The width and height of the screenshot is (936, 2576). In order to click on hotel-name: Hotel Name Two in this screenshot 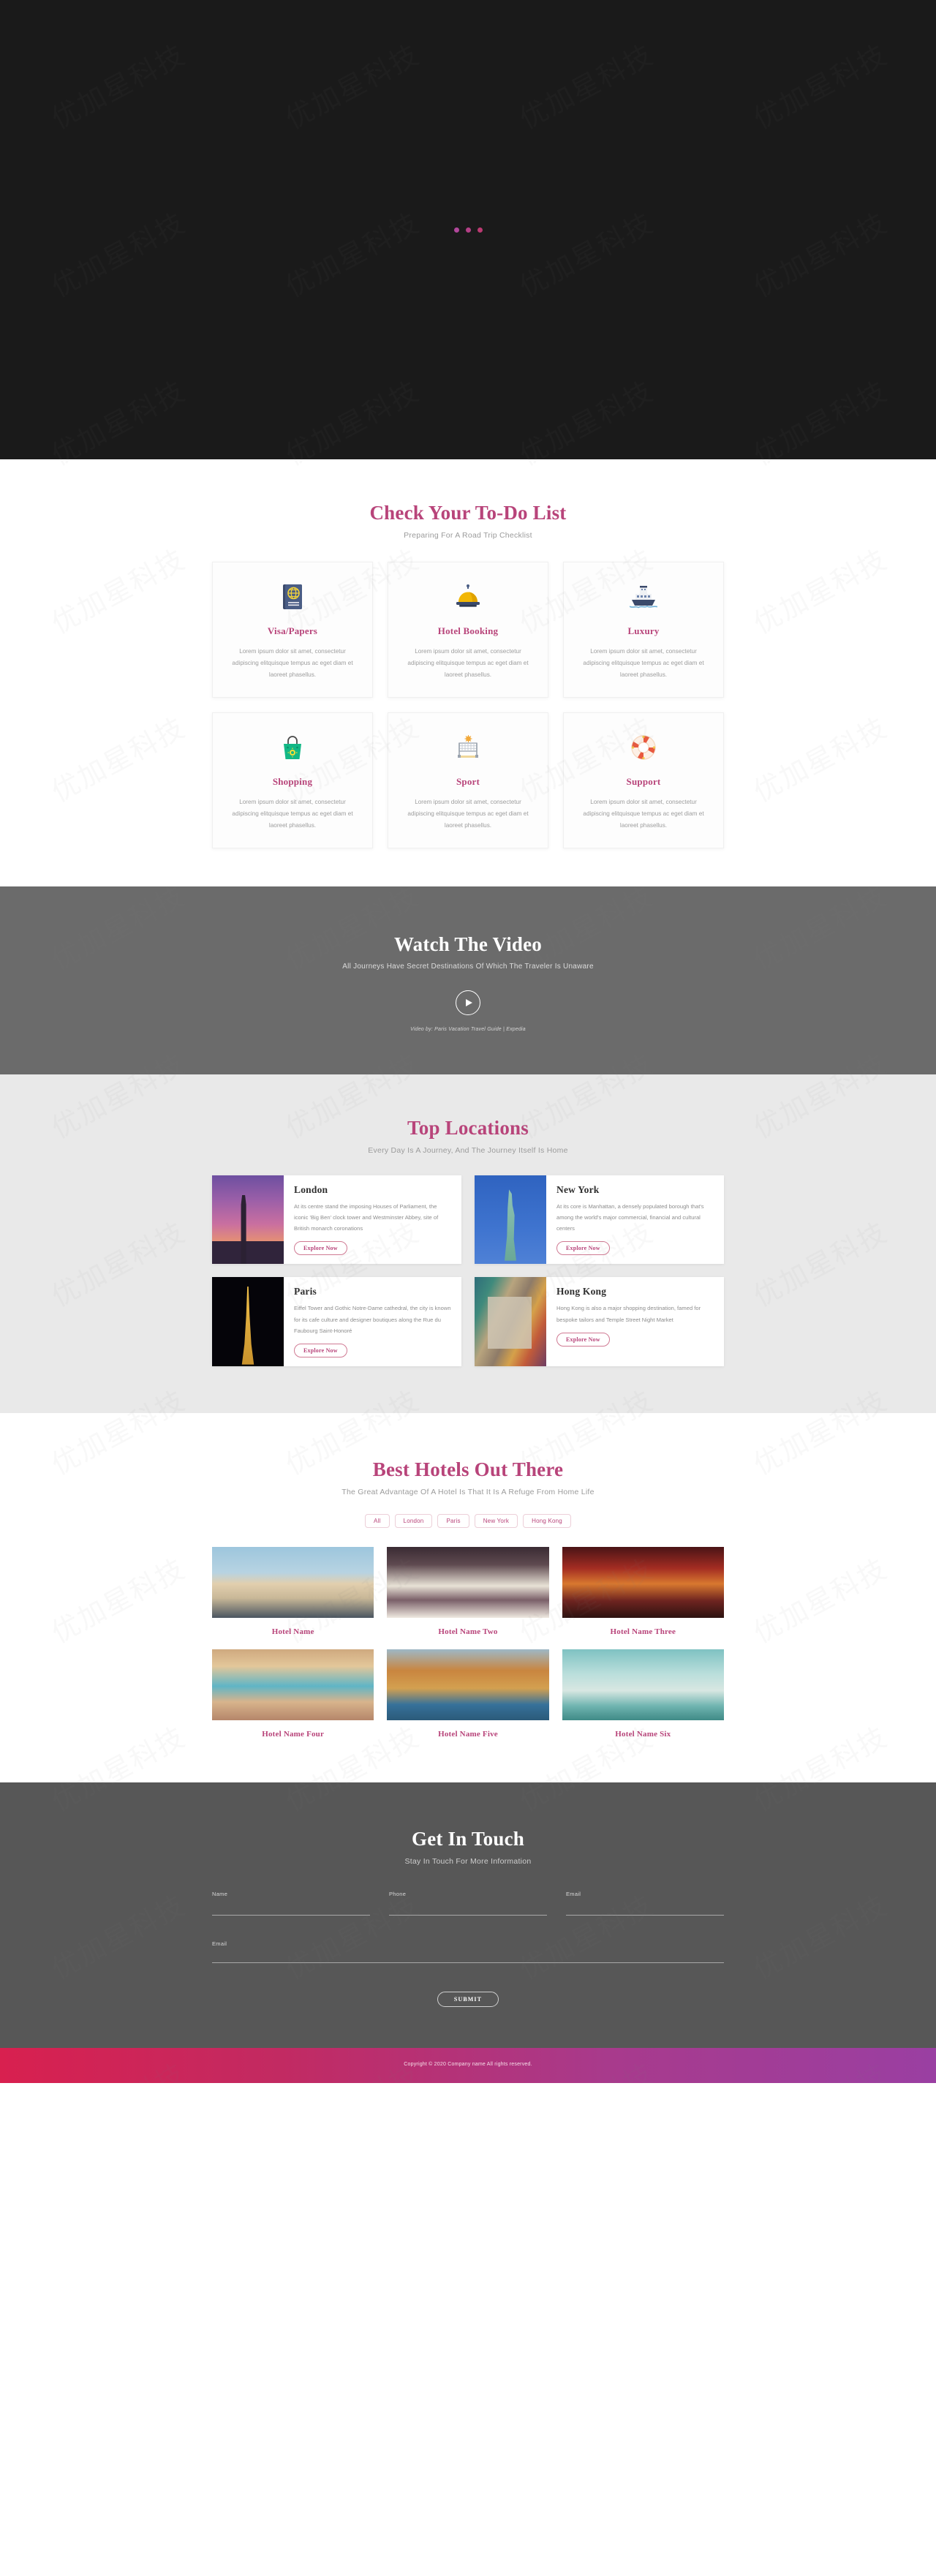, I will do `click(468, 1632)`.